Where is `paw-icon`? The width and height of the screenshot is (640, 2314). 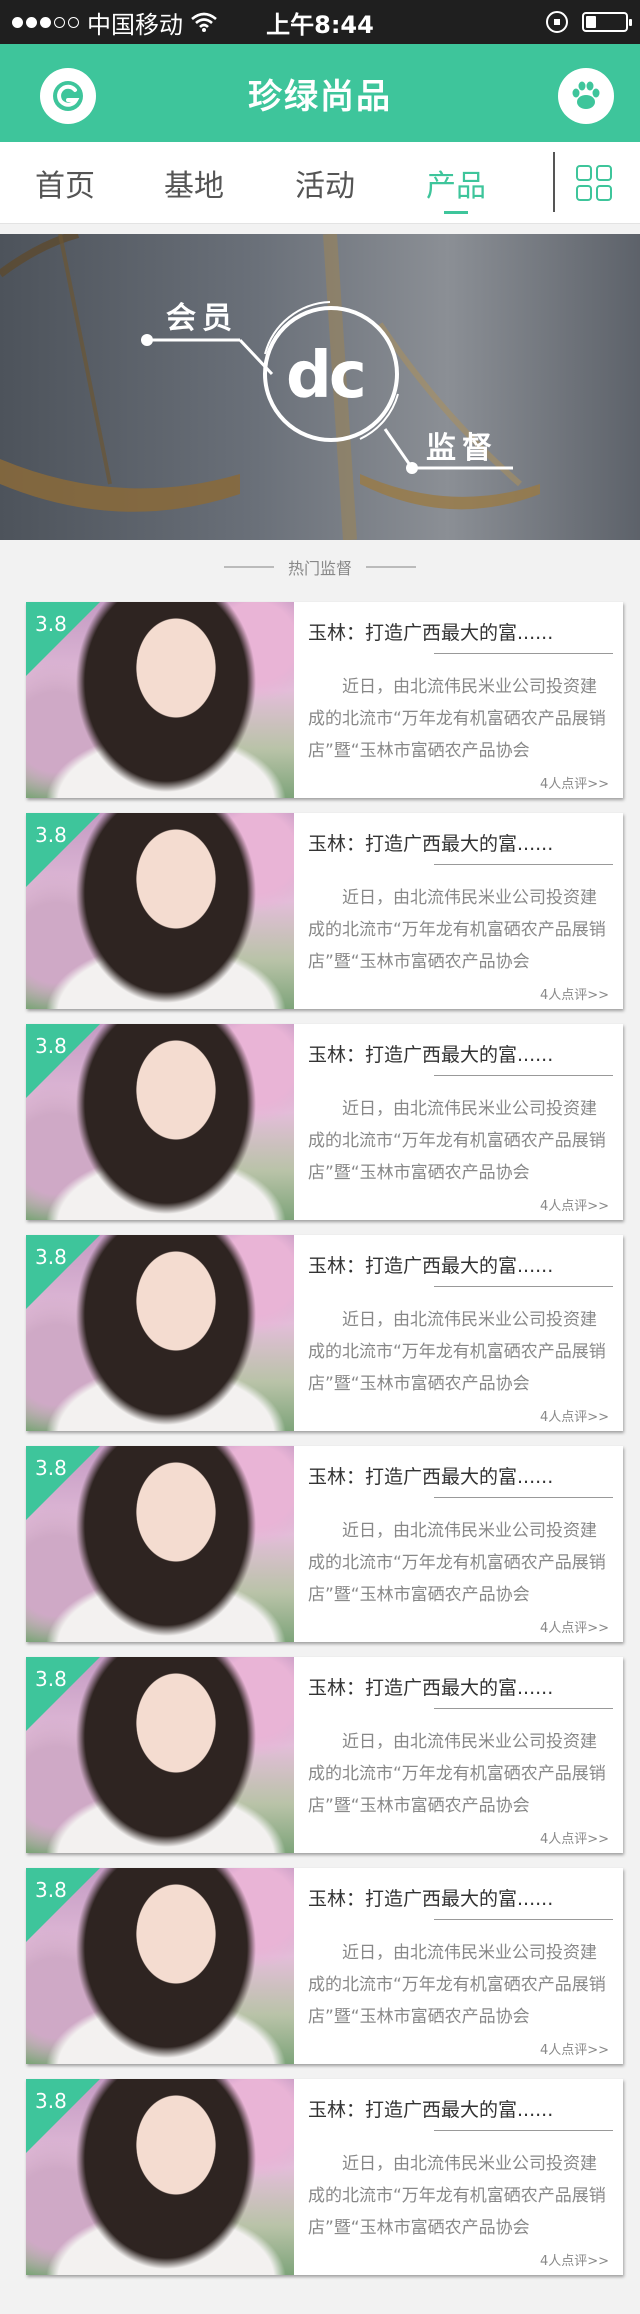 paw-icon is located at coordinates (586, 96).